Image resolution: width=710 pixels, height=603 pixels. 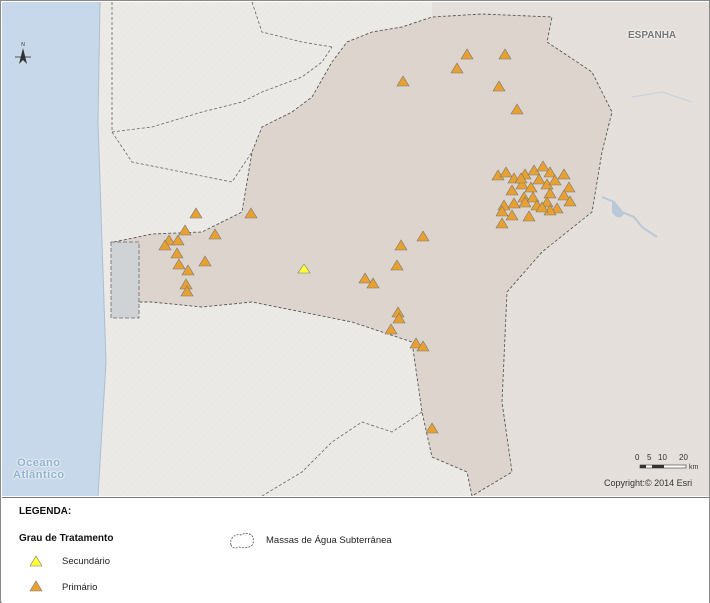 What do you see at coordinates (649, 457) in the screenshot?
I see `scale-tick-5: 5` at bounding box center [649, 457].